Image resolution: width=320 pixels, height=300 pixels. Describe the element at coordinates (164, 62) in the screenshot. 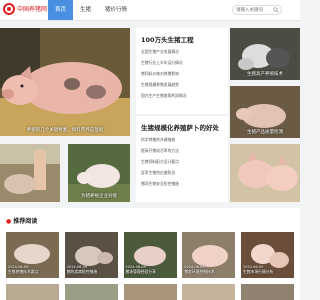

I see `panel-1-item: 生猪行业上半年运行情况` at that location.